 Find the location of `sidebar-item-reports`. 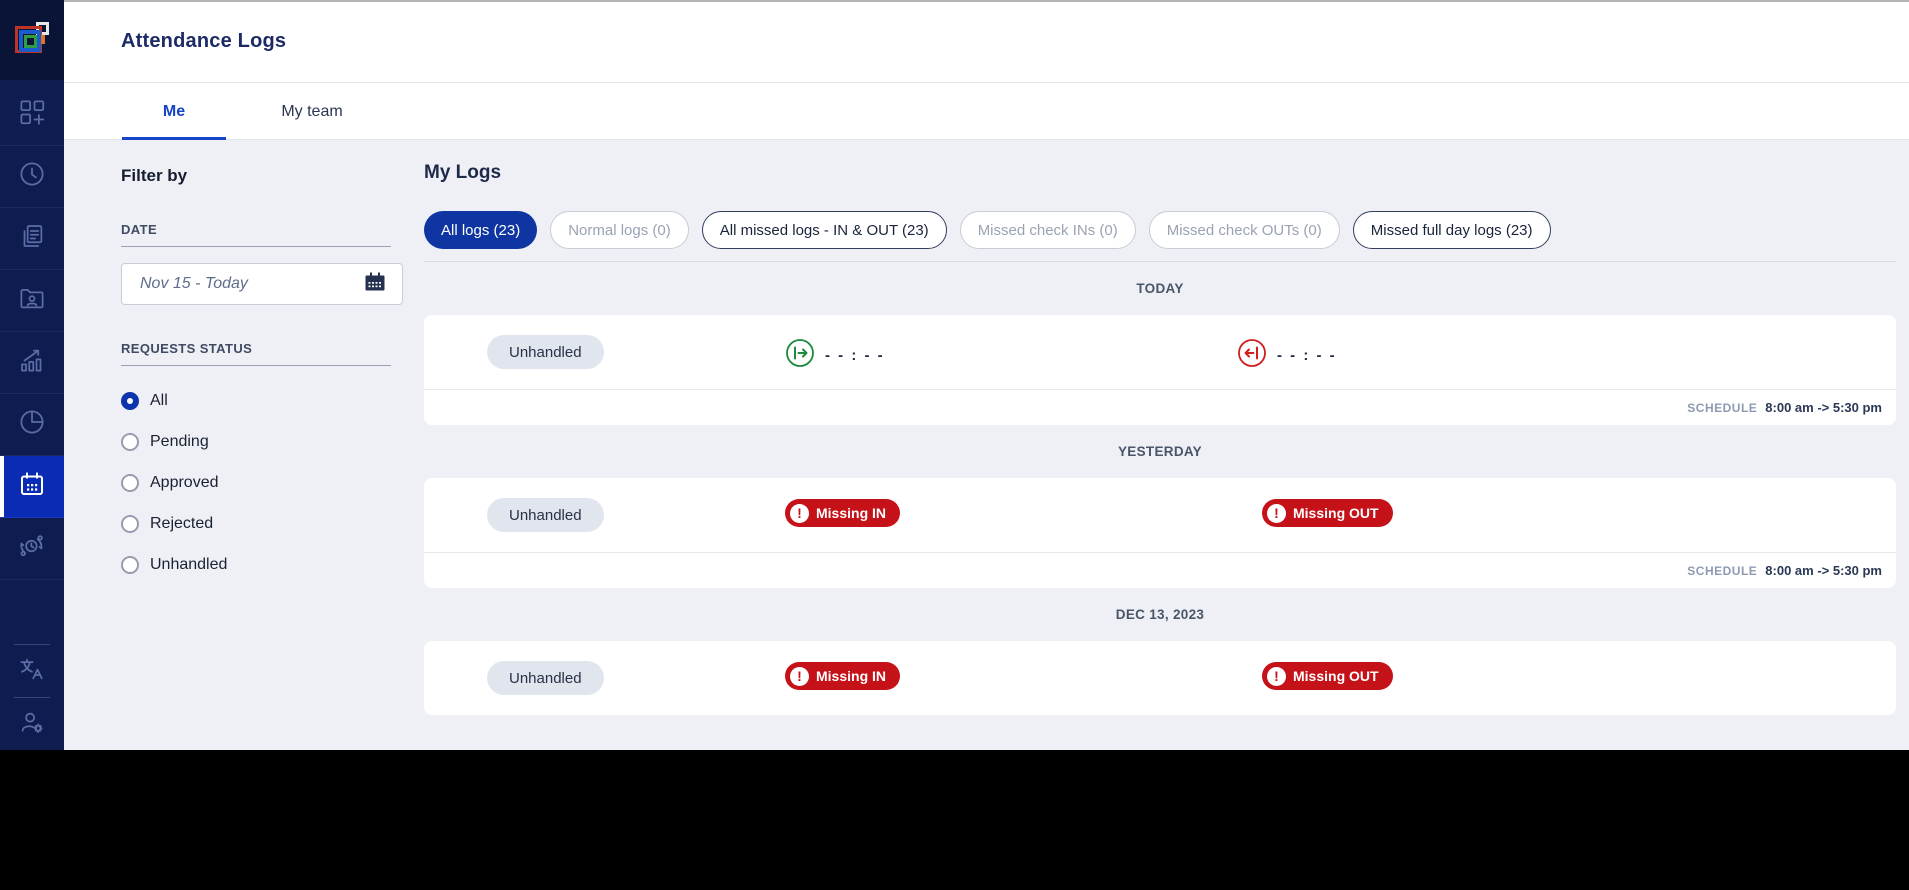

sidebar-item-reports is located at coordinates (32, 425).